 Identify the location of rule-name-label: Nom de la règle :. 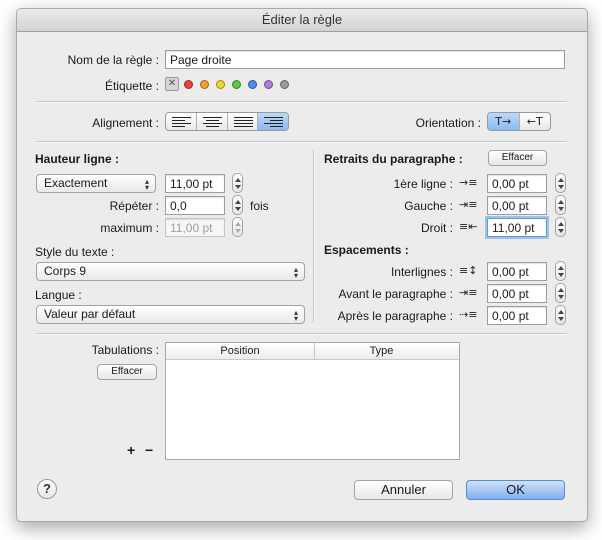
(113, 60).